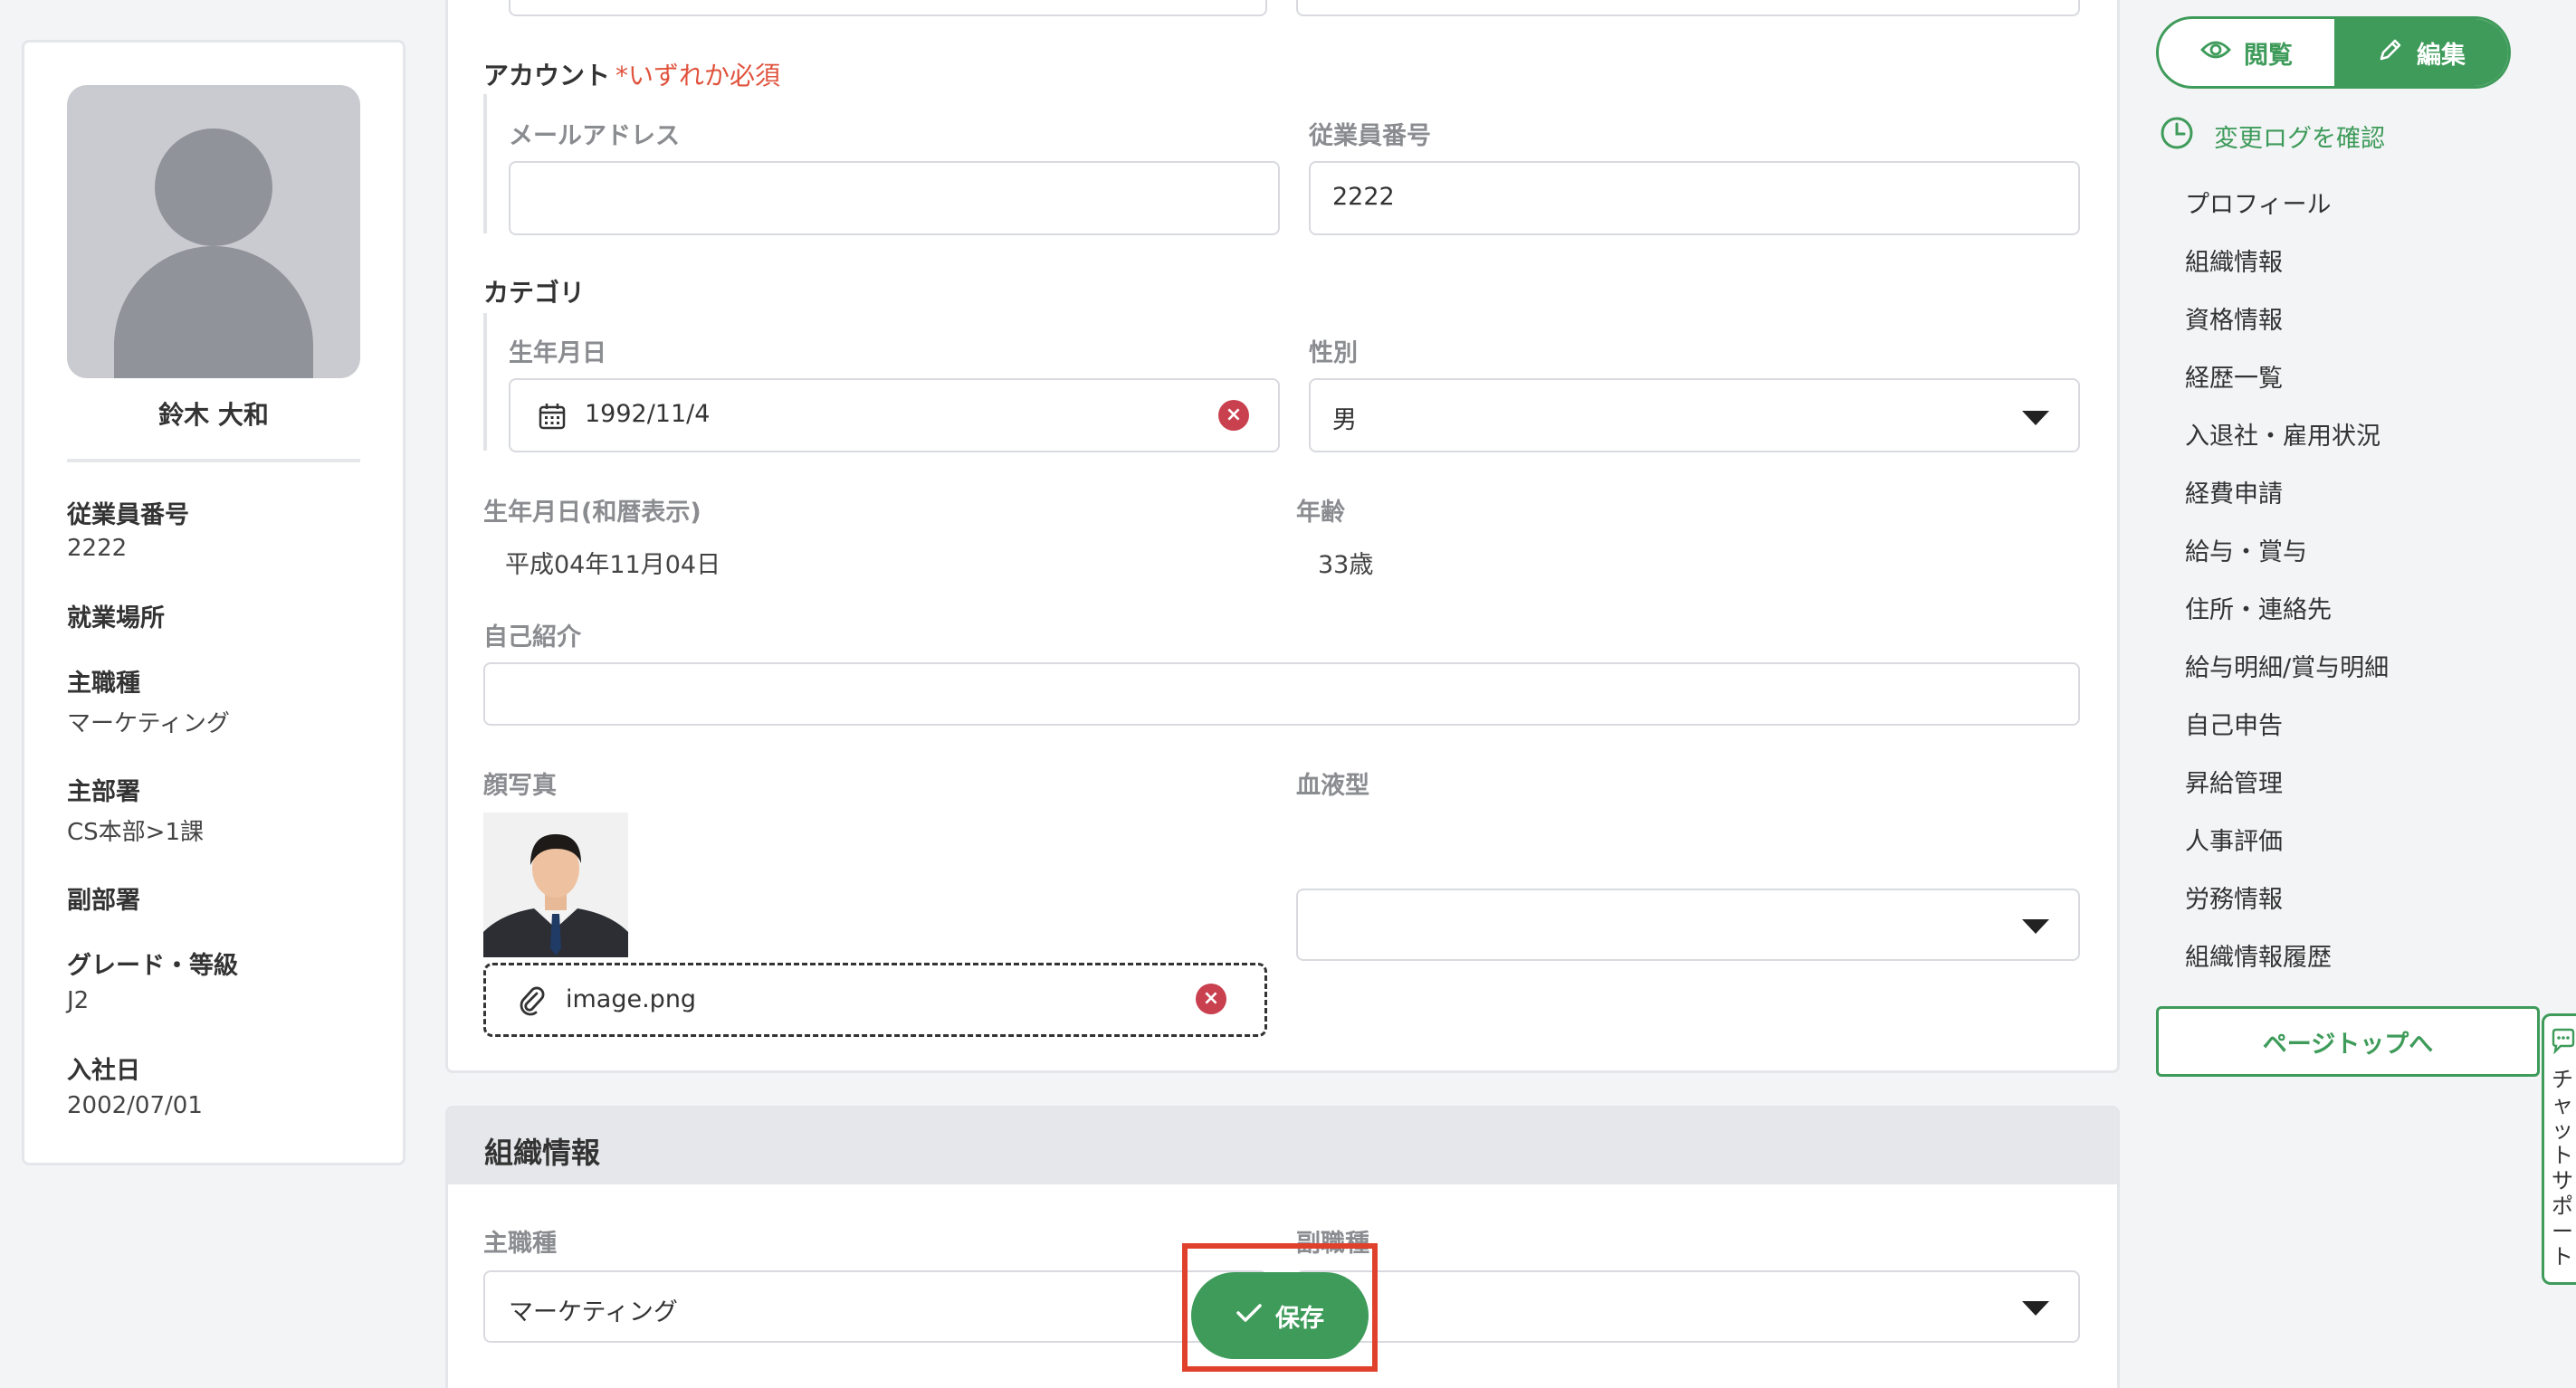  I want to click on pencil-icon, so click(2390, 53).